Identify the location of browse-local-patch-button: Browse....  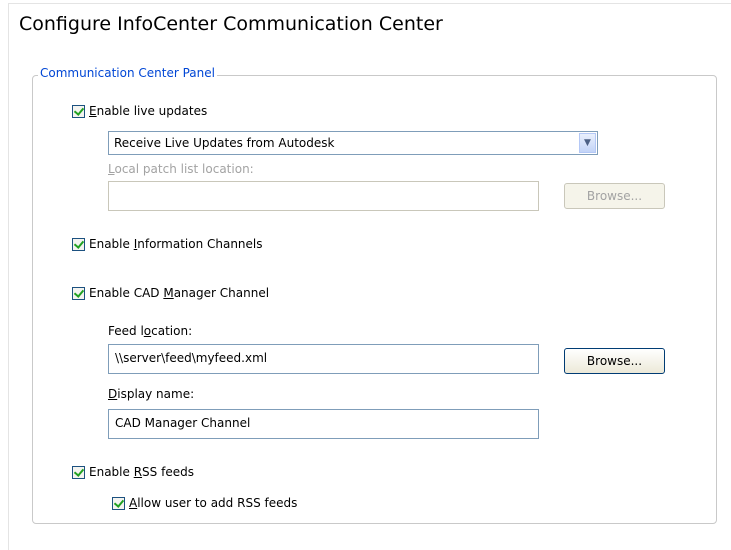
(614, 196).